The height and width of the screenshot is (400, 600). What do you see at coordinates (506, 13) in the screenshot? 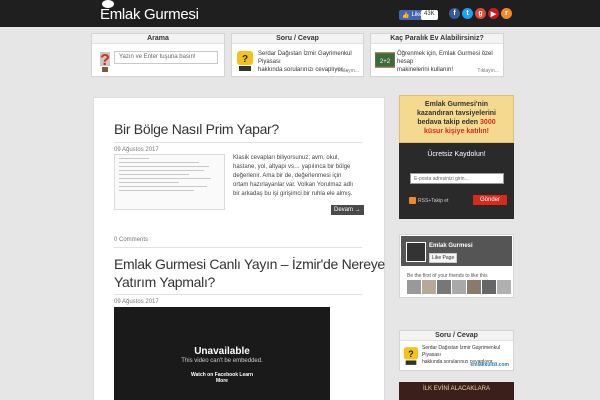
I see `rss-icon: r` at bounding box center [506, 13].